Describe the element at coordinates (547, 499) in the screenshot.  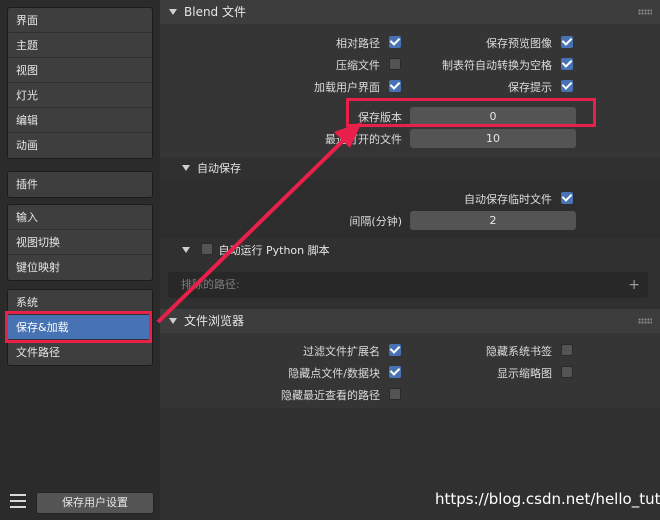
I see `watermark: https://blog.csdn.net/hello_tute` at that location.